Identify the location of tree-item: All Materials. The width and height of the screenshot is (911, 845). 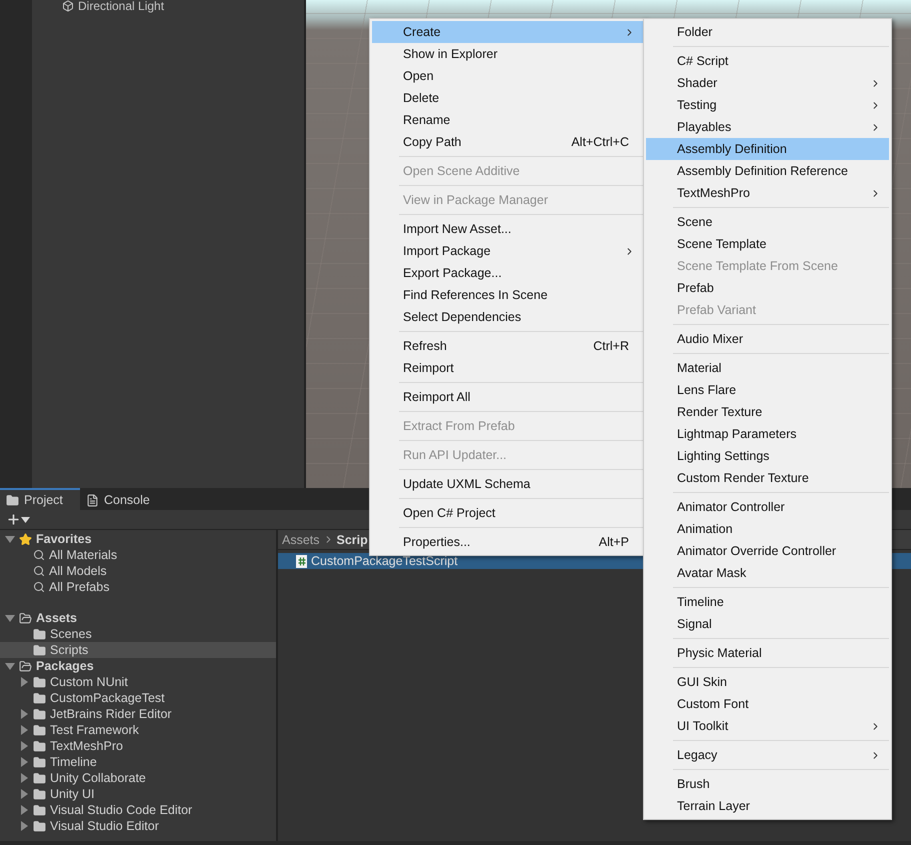
(138, 555).